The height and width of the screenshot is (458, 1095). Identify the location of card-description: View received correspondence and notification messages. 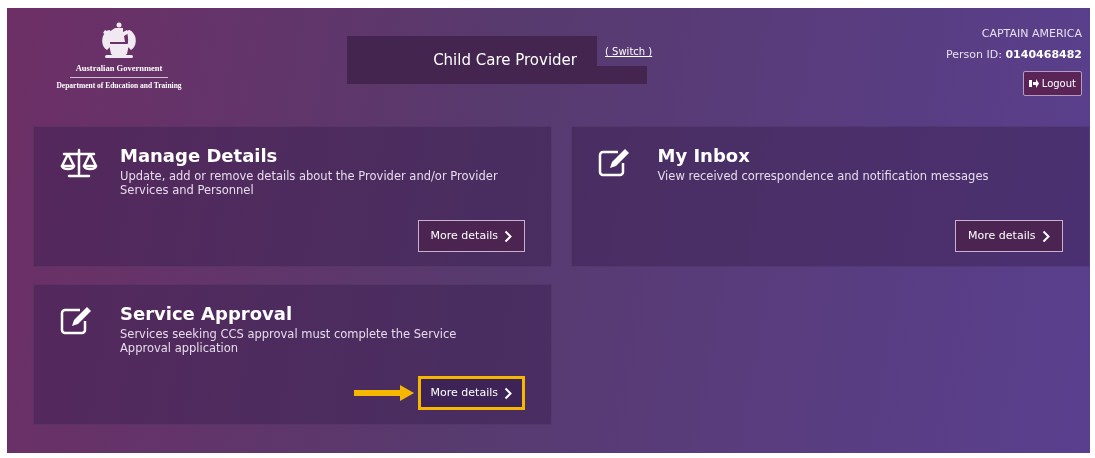
(823, 176).